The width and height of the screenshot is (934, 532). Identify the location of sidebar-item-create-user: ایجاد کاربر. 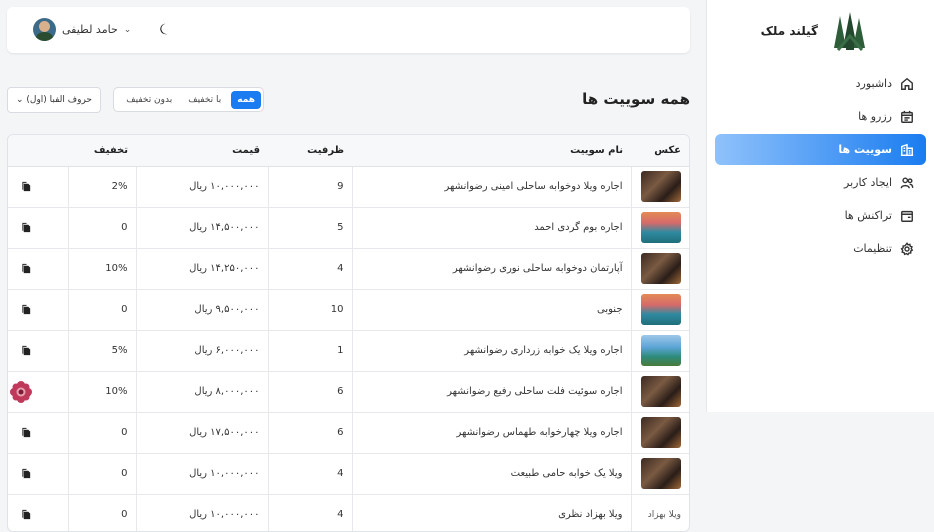
(820, 182).